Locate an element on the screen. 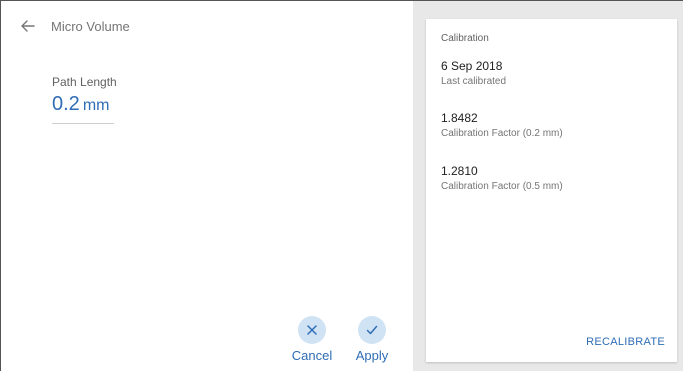 The image size is (683, 371). cancel-icon-circle is located at coordinates (312, 330).